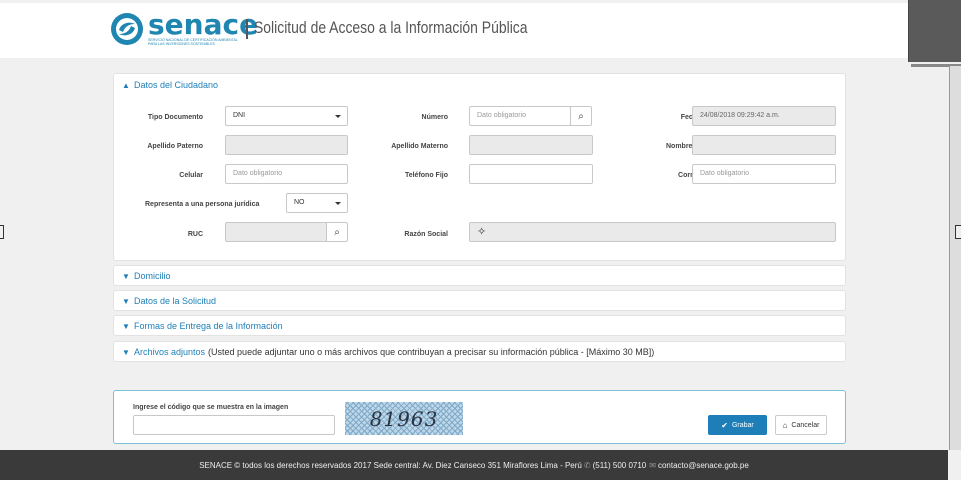  What do you see at coordinates (479, 325) in the screenshot?
I see `entrega-panel: ▼ Formas de Entrega de la Información` at bounding box center [479, 325].